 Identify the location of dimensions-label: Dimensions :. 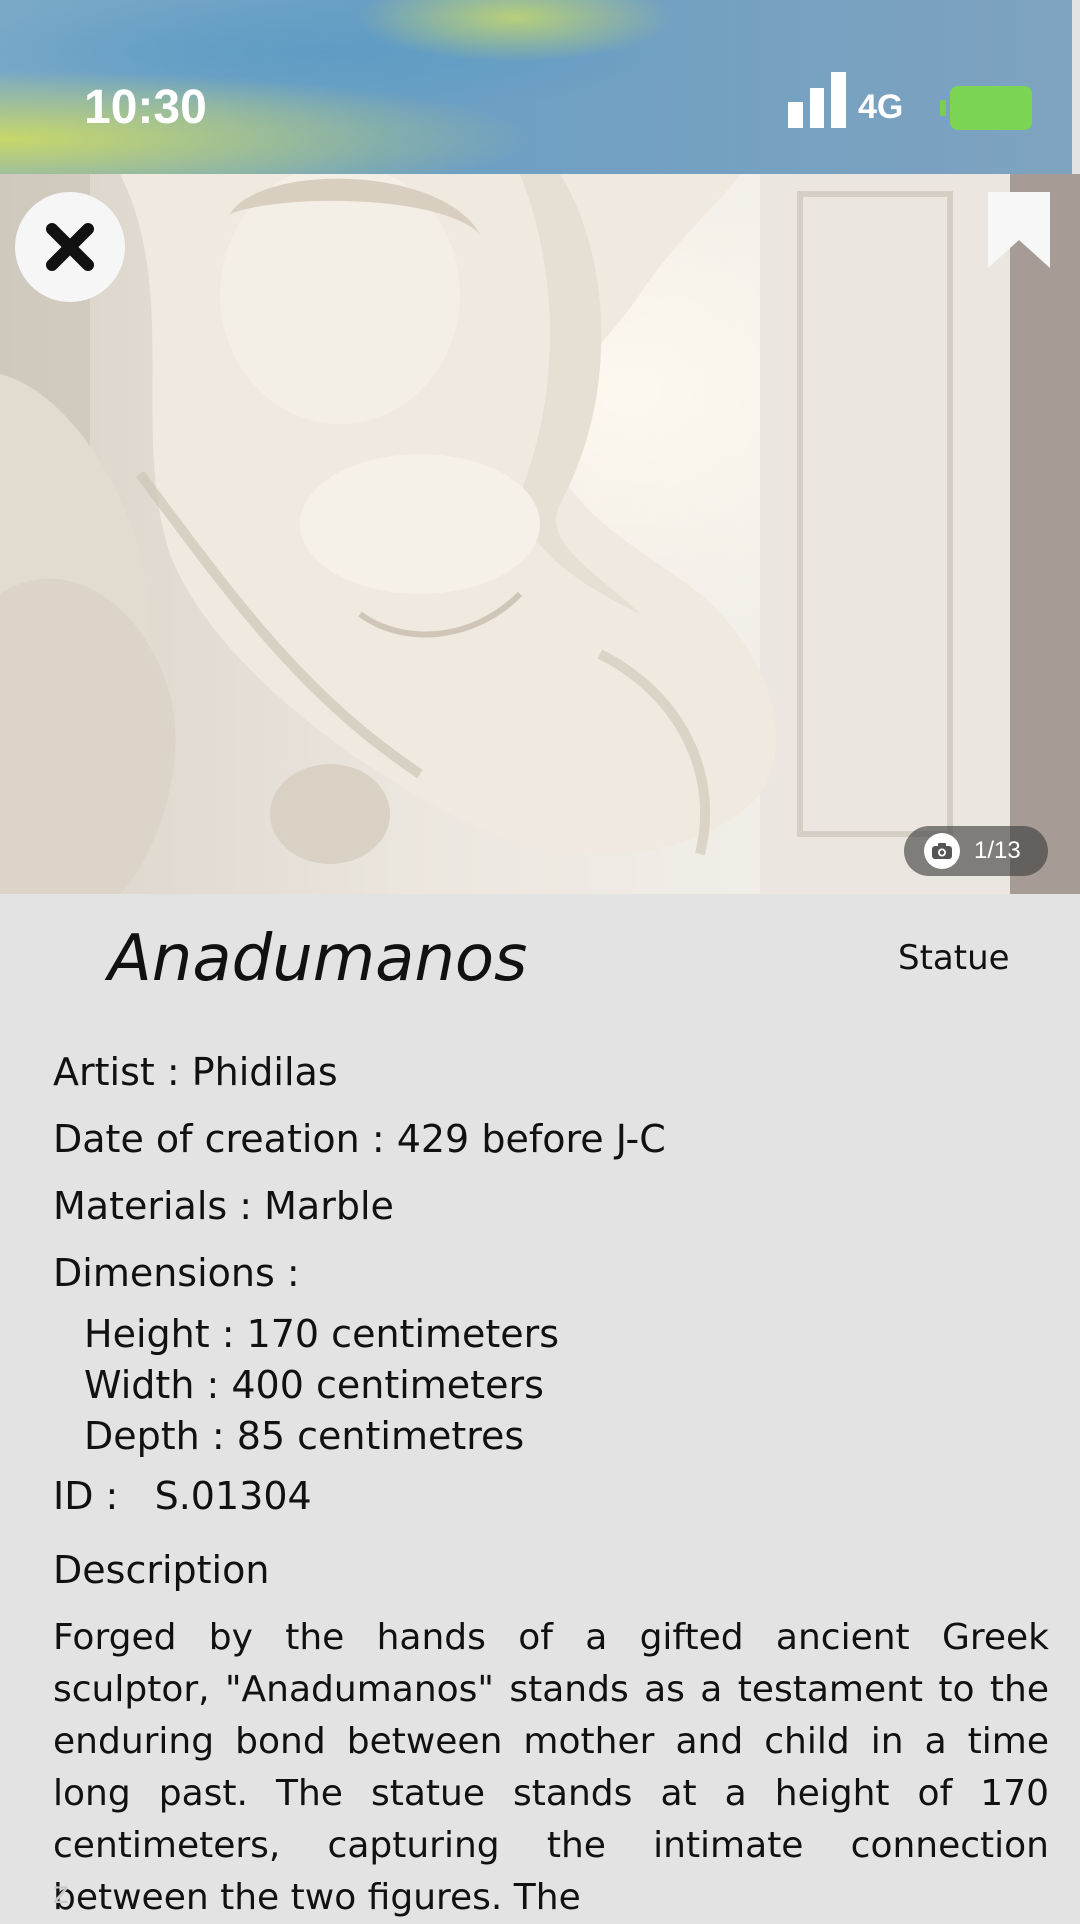
(176, 1273).